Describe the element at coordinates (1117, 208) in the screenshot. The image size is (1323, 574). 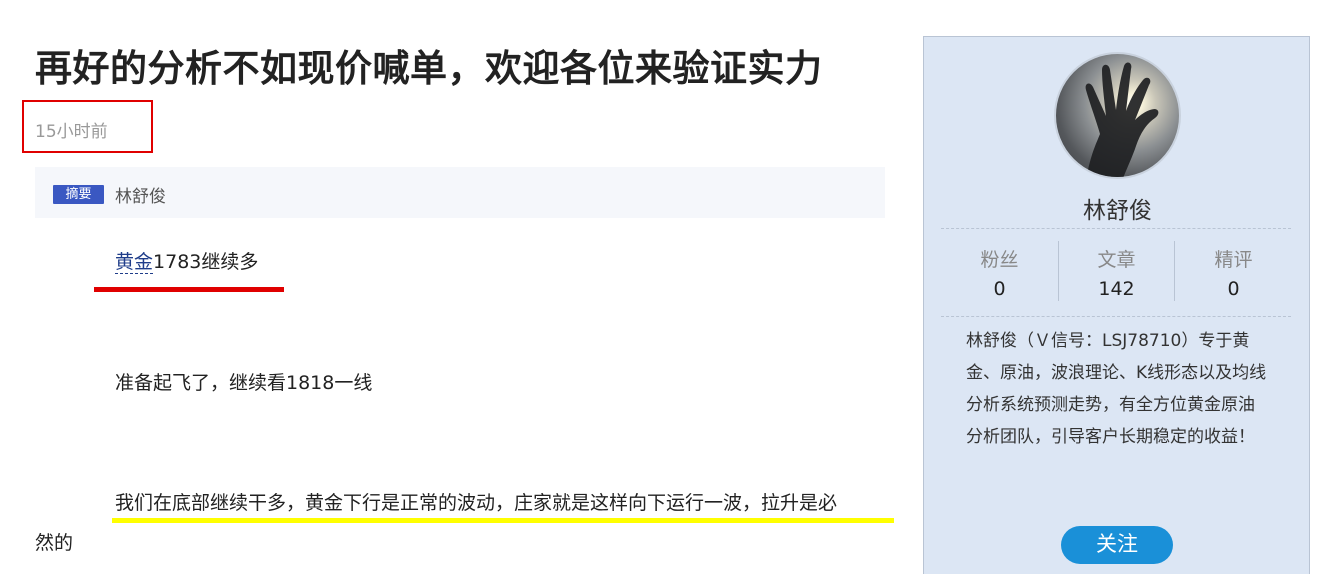
I see `author-name: 林舒俊` at that location.